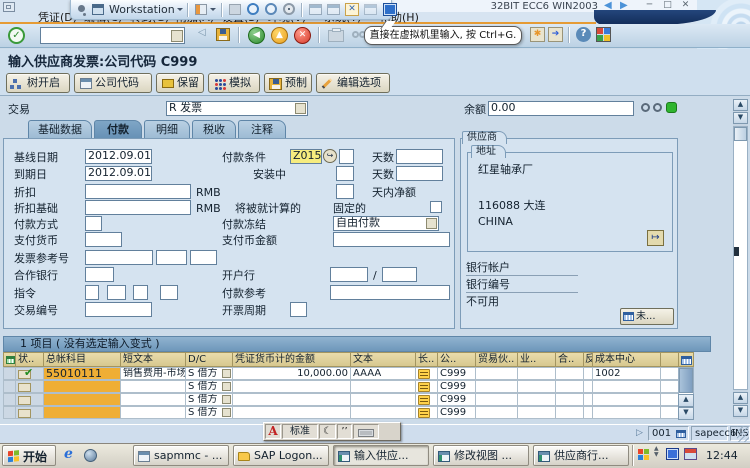 This screenshot has height=468, width=750. I want to click on start-button: 开始, so click(29, 455).